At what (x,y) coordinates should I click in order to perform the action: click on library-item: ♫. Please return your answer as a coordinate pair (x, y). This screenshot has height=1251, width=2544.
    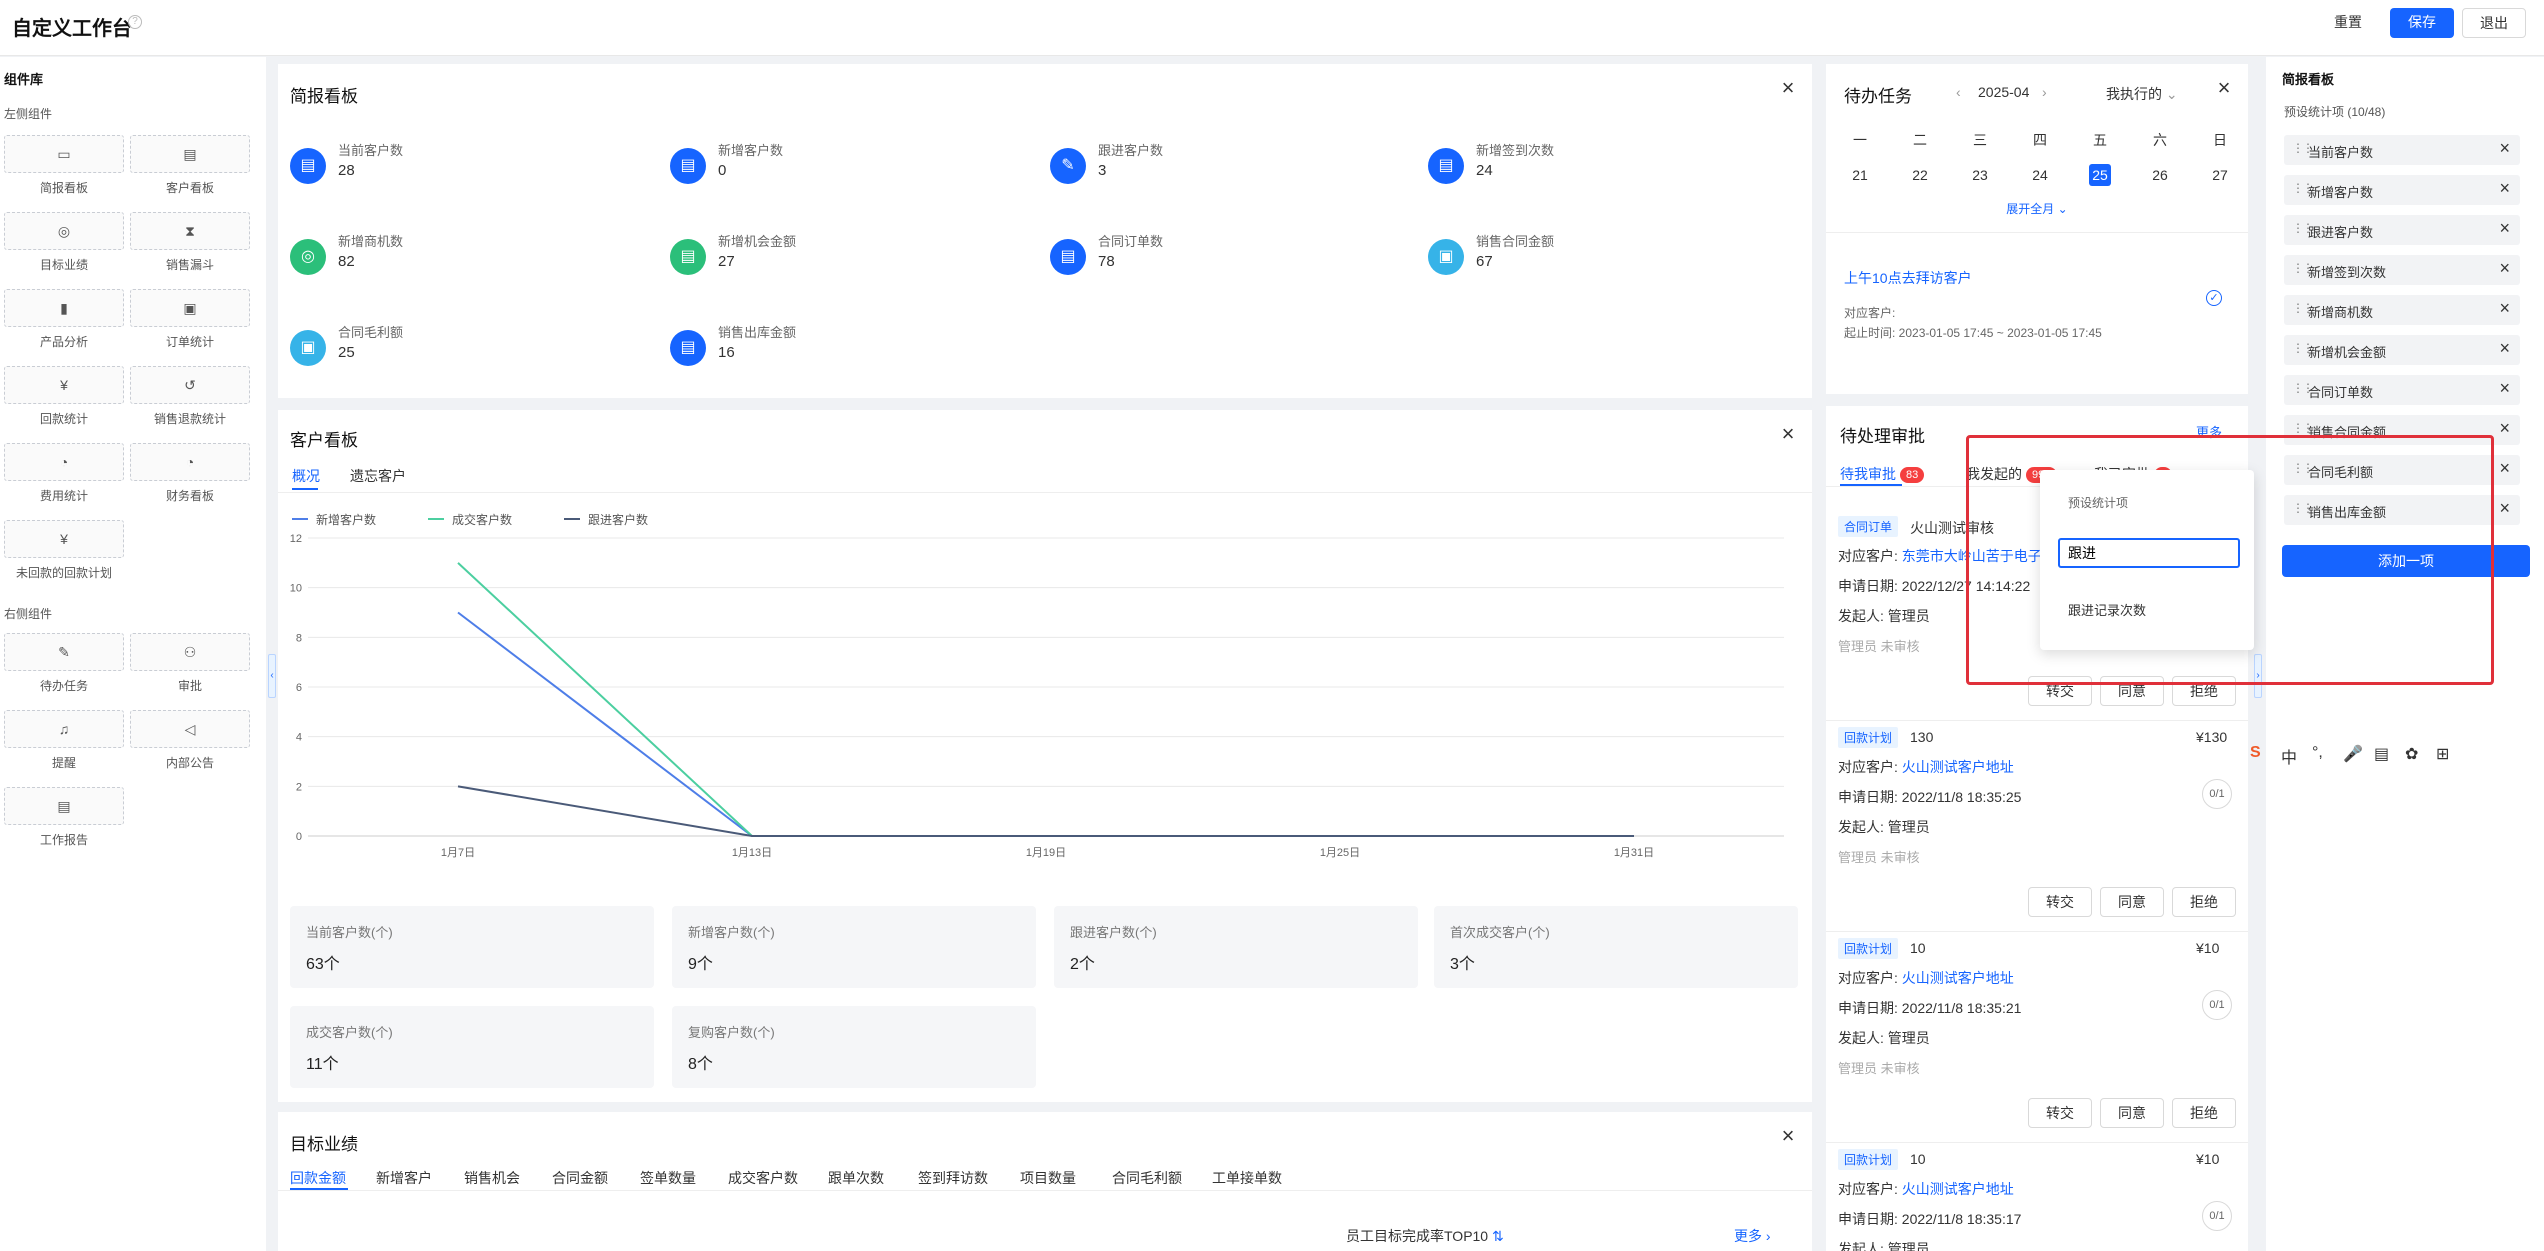
    Looking at the image, I should click on (64, 729).